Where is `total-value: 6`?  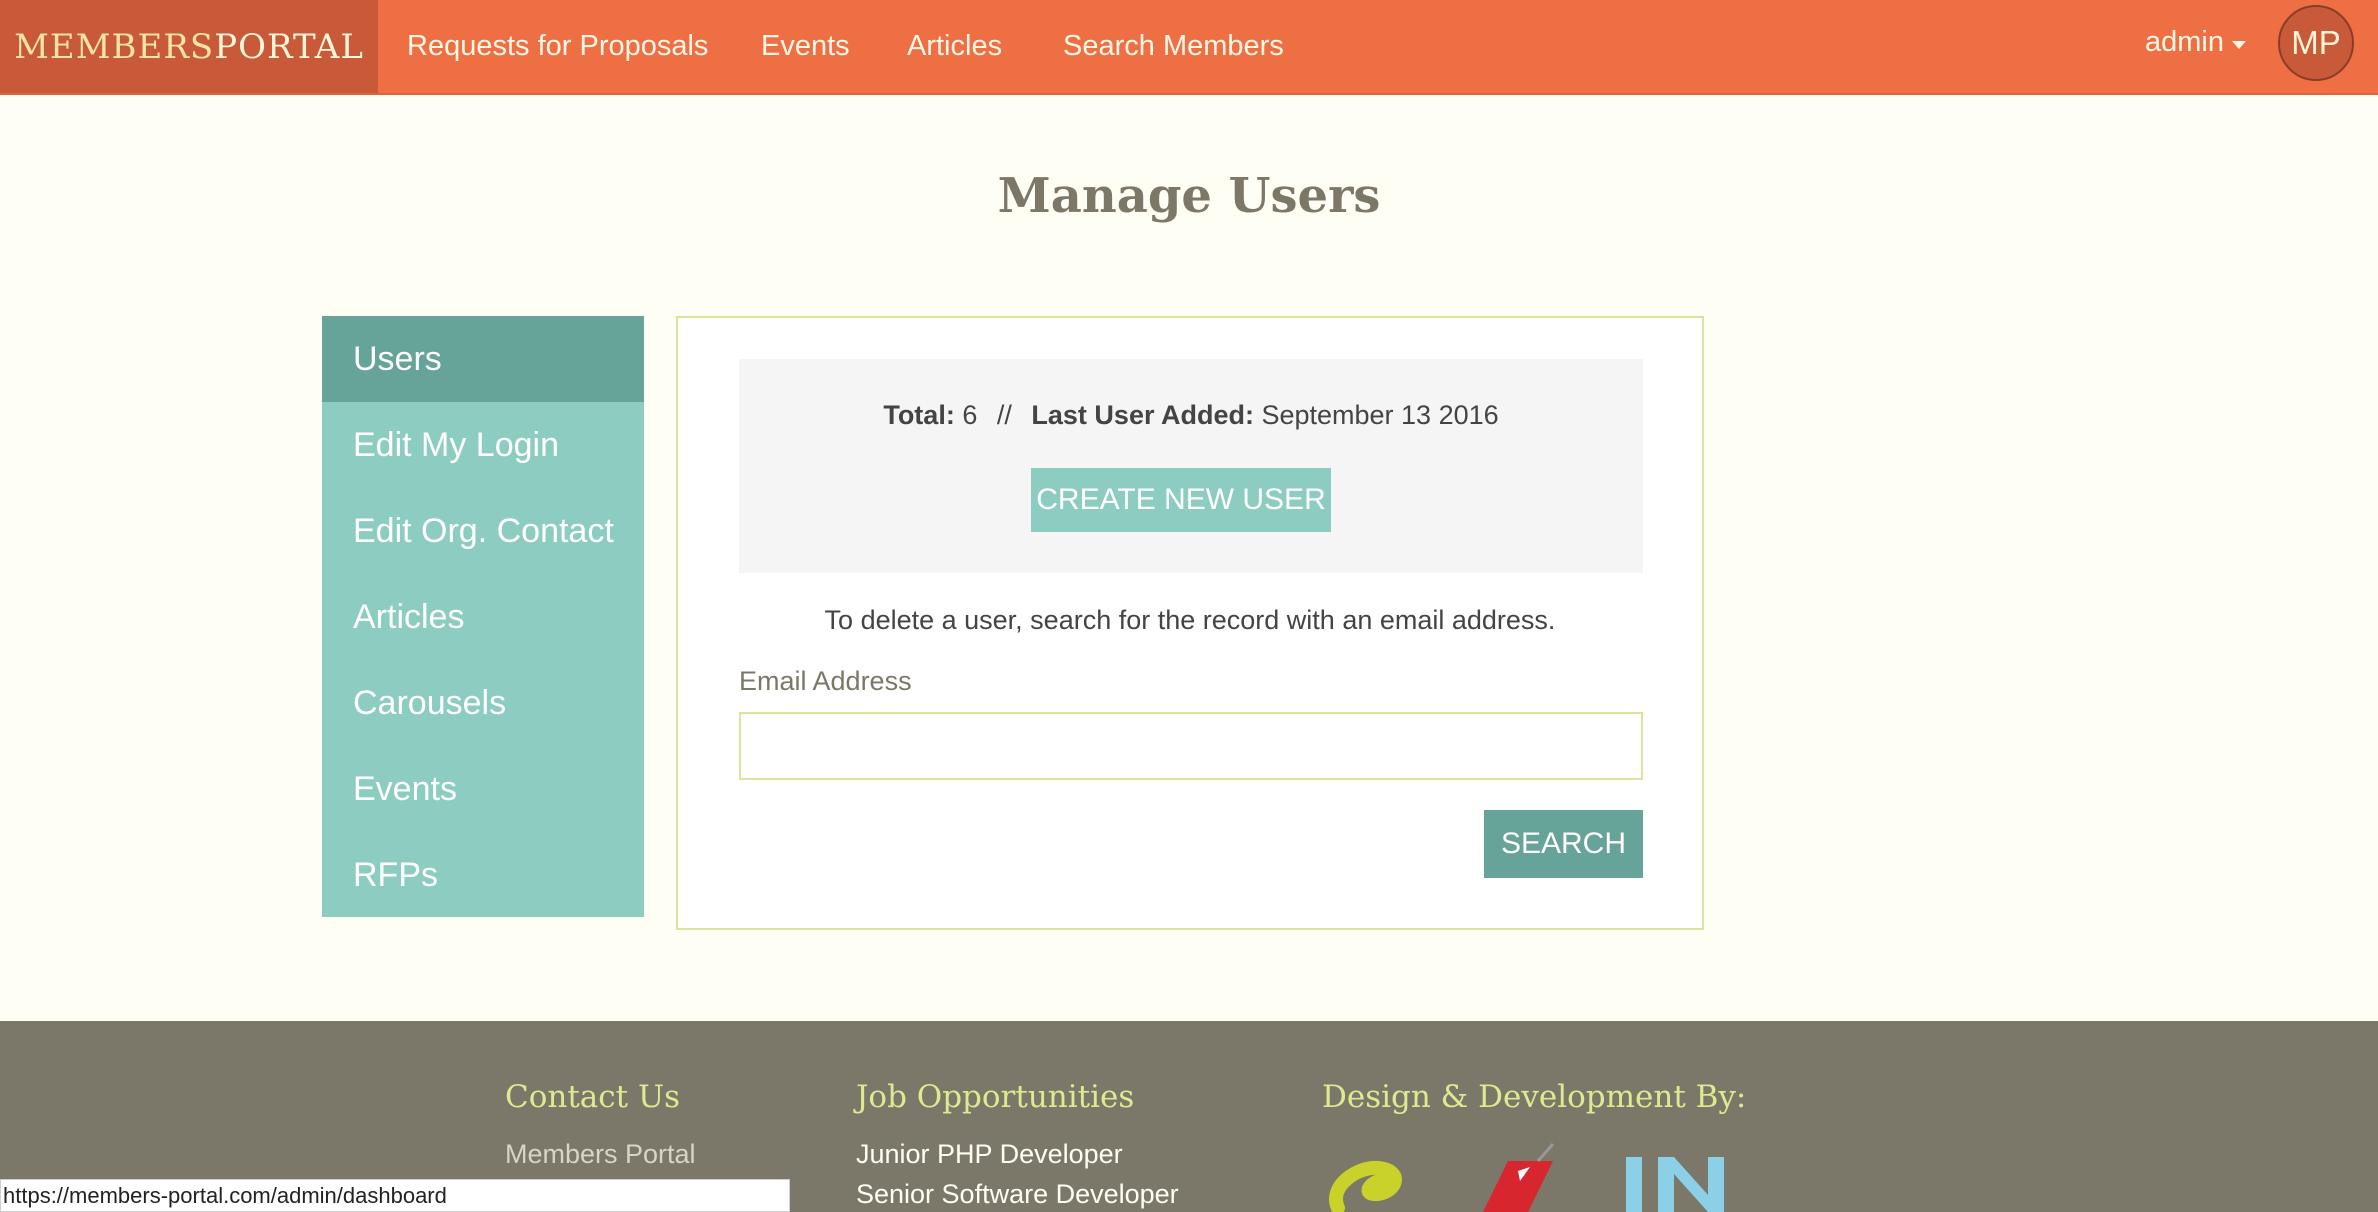 total-value: 6 is located at coordinates (970, 415).